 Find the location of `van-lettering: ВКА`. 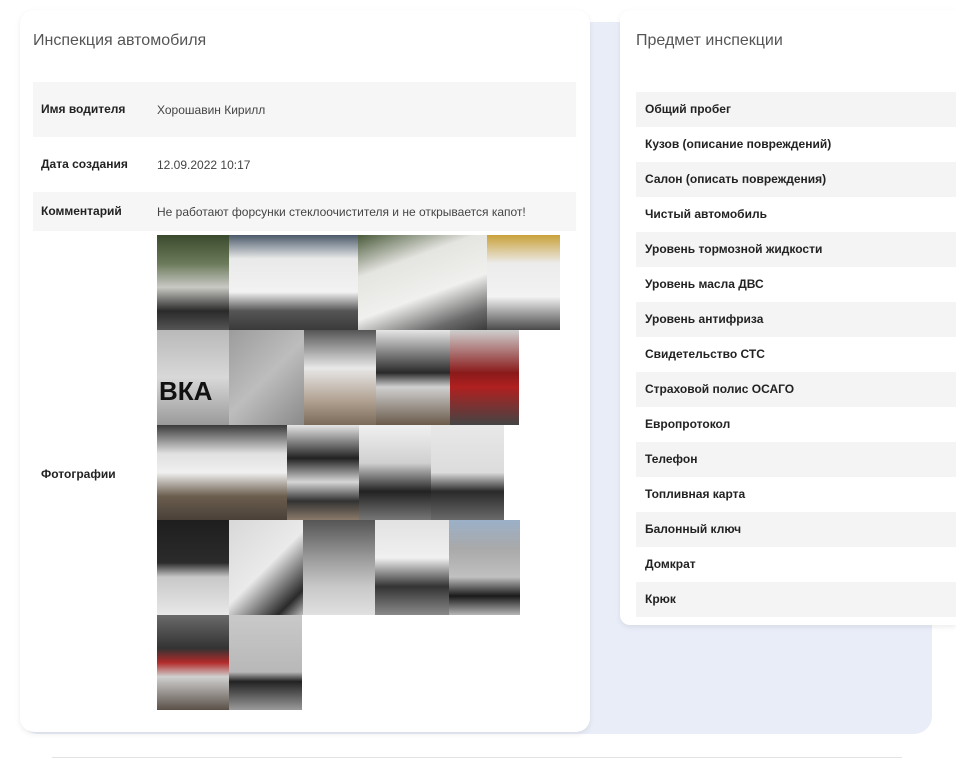

van-lettering: ВКА is located at coordinates (186, 391).